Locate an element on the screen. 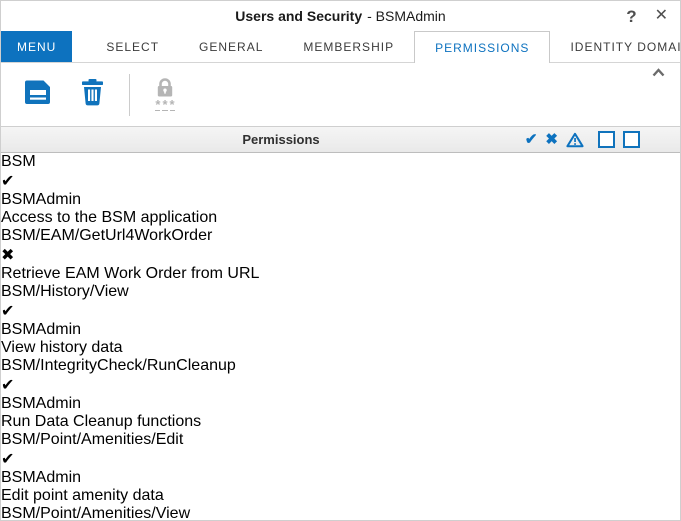 This screenshot has height=521, width=681. permission-name-cell: BSM/Point/Amenities/View is located at coordinates (340, 513).